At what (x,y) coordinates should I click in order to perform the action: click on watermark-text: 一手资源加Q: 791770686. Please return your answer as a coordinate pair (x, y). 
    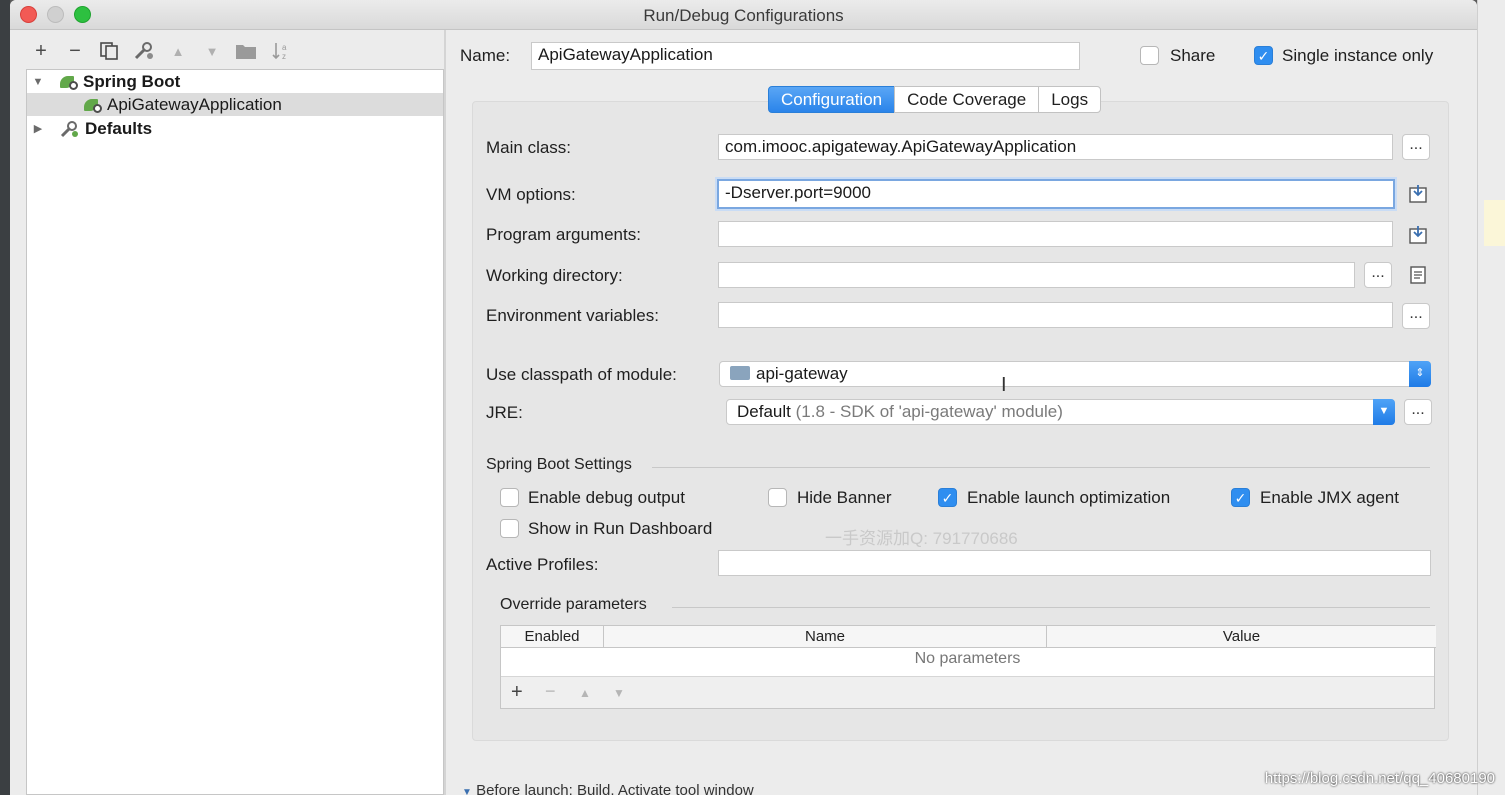
    Looking at the image, I should click on (921, 538).